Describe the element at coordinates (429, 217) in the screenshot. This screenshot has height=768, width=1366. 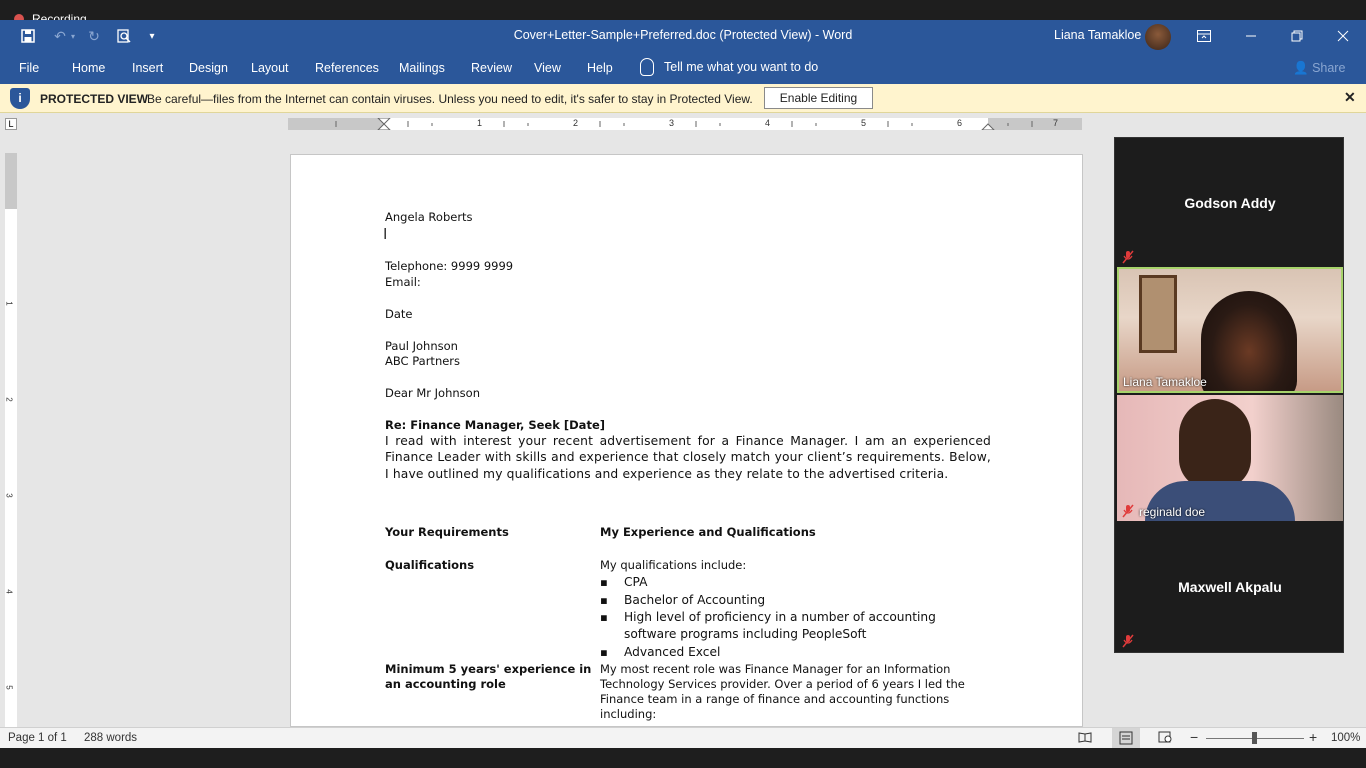
I see `sender-name: Angela Roberts` at that location.